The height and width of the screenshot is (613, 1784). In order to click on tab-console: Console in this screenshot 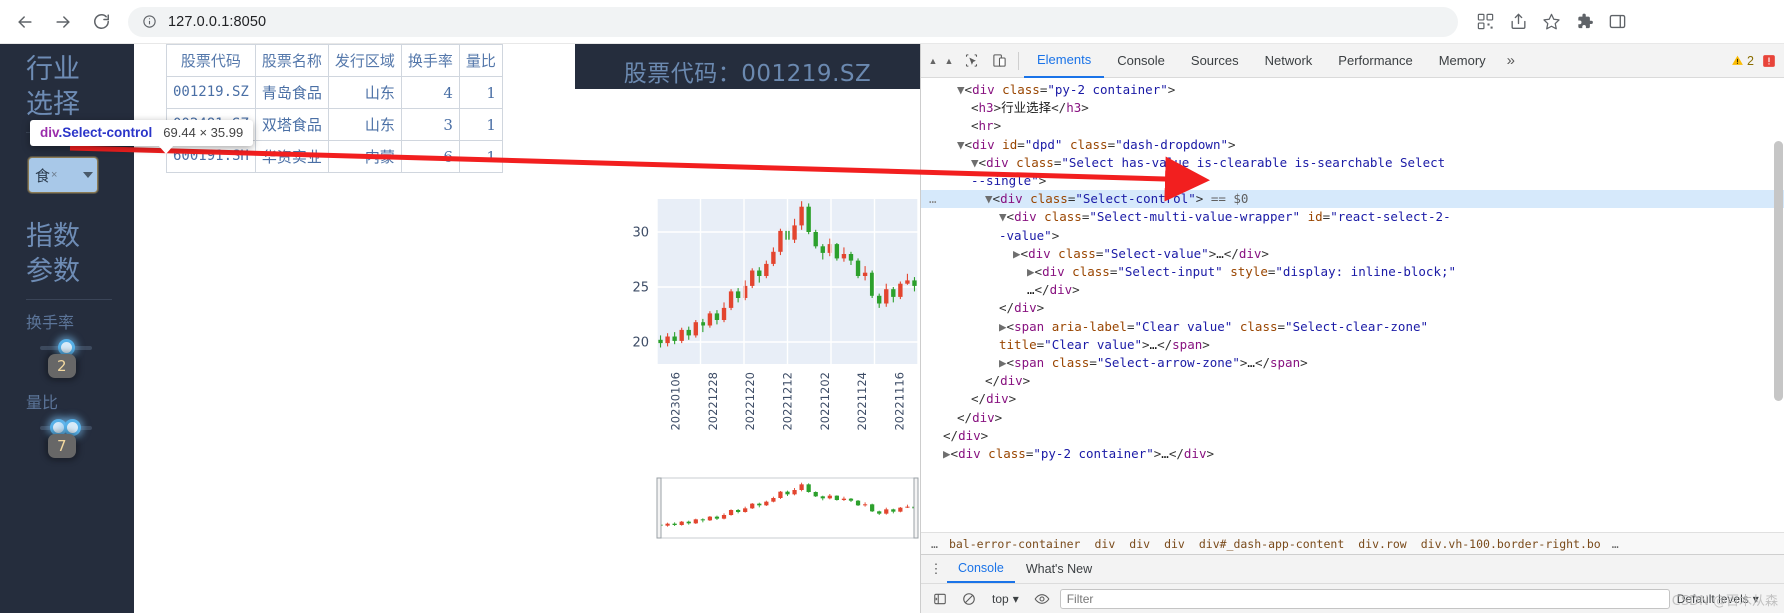, I will do `click(1141, 61)`.